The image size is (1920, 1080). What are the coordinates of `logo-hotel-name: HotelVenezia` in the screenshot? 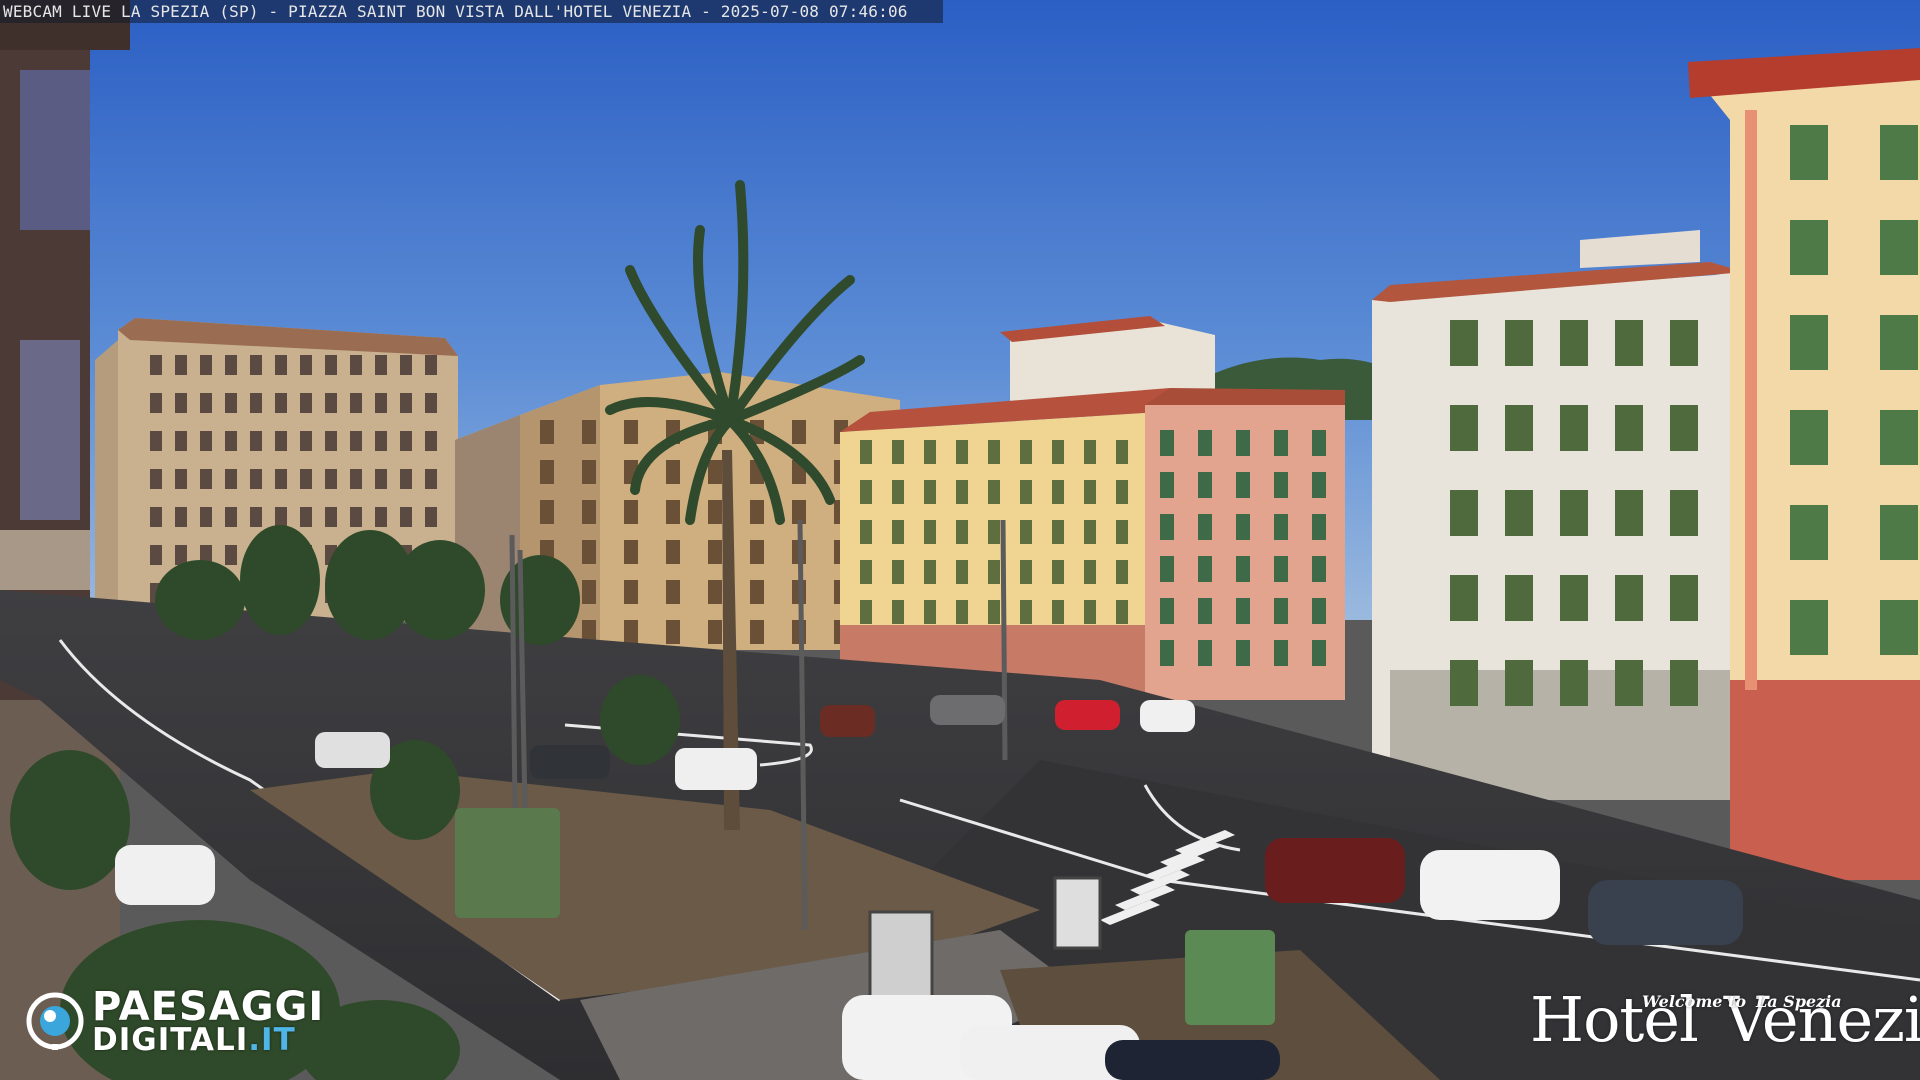 It's located at (1725, 1019).